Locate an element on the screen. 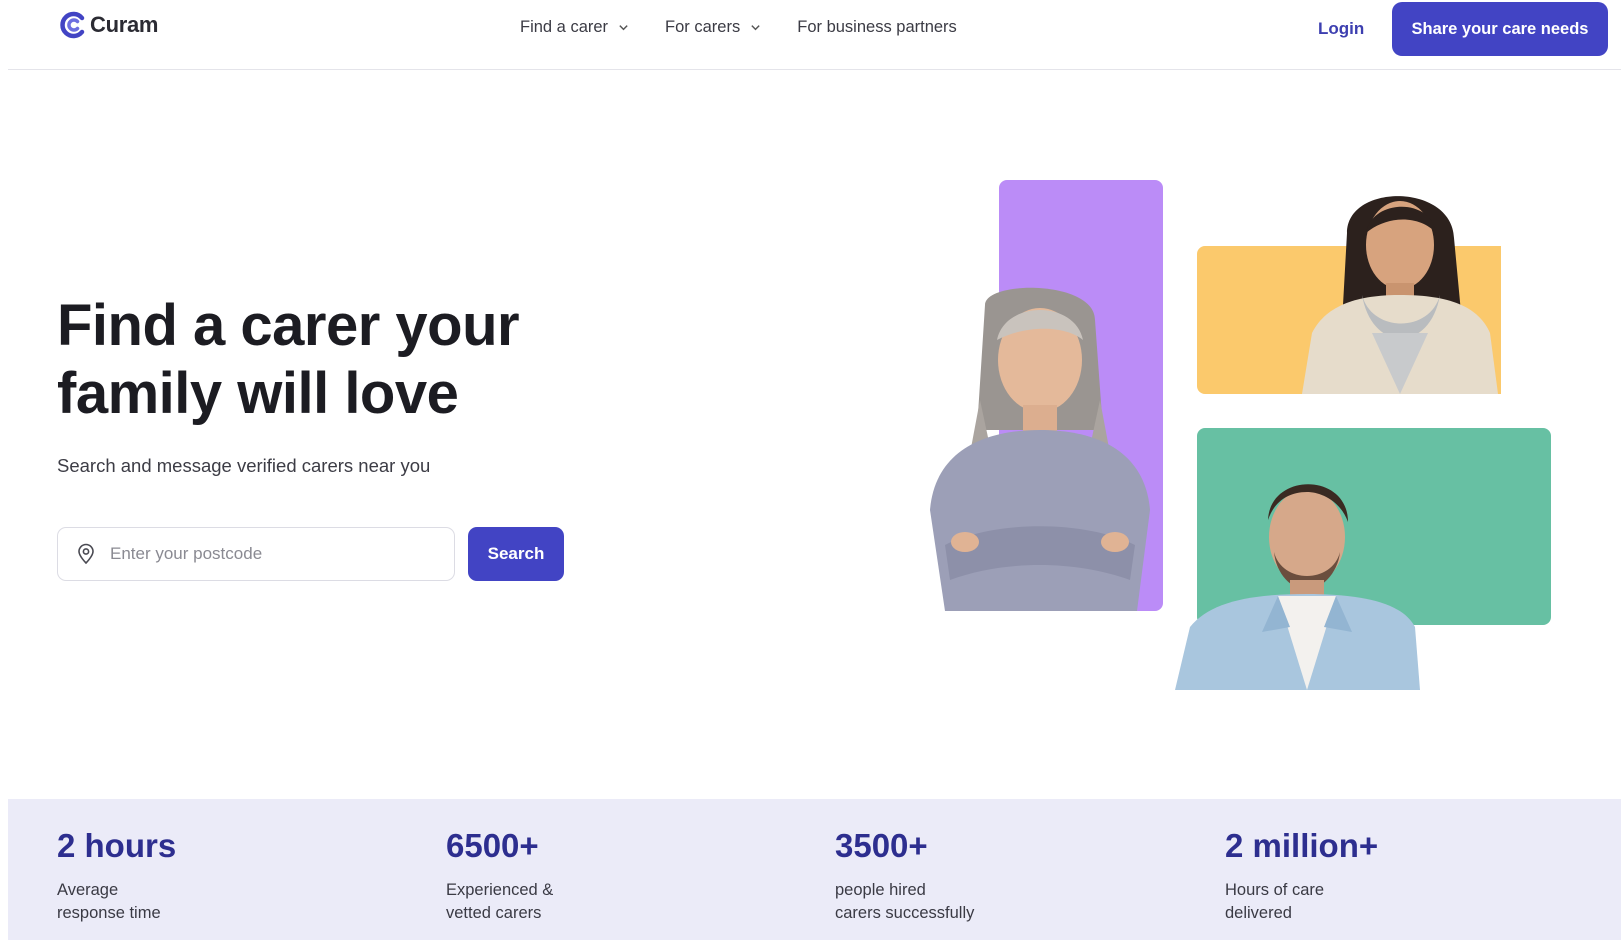  nav-label: Find a carer is located at coordinates (564, 27).